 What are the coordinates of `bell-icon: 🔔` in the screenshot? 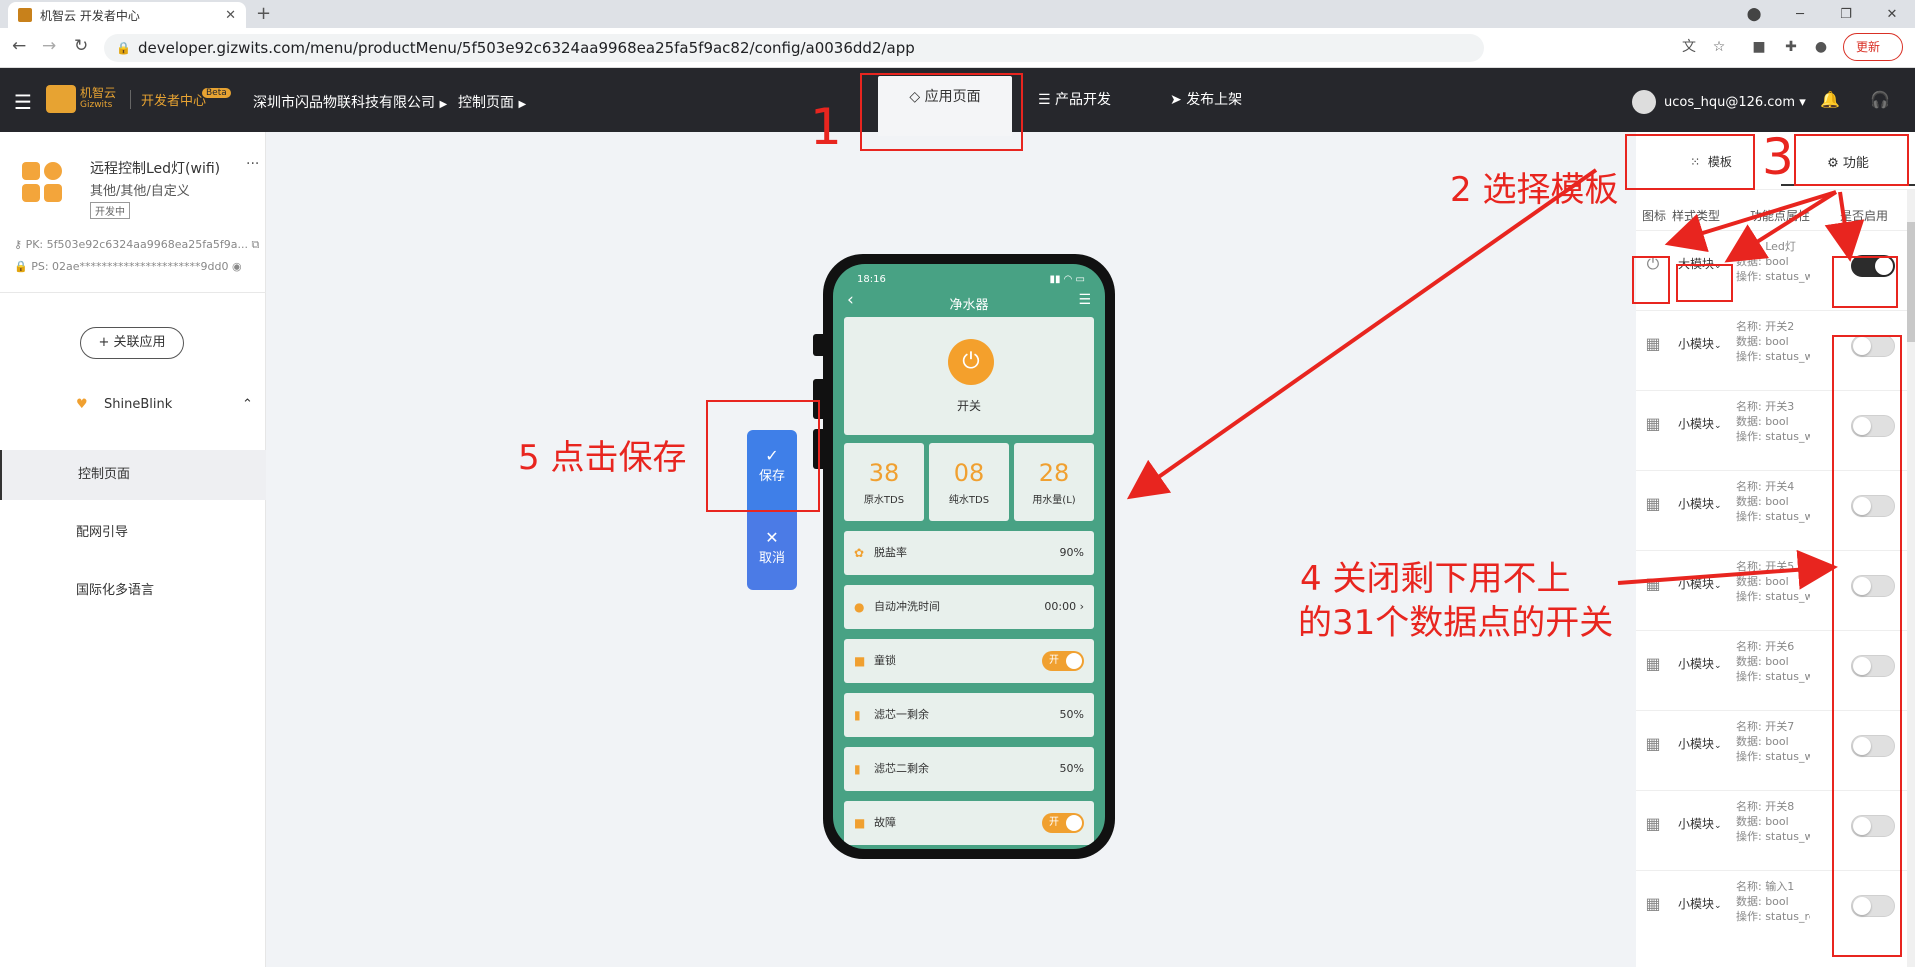 It's located at (1830, 99).